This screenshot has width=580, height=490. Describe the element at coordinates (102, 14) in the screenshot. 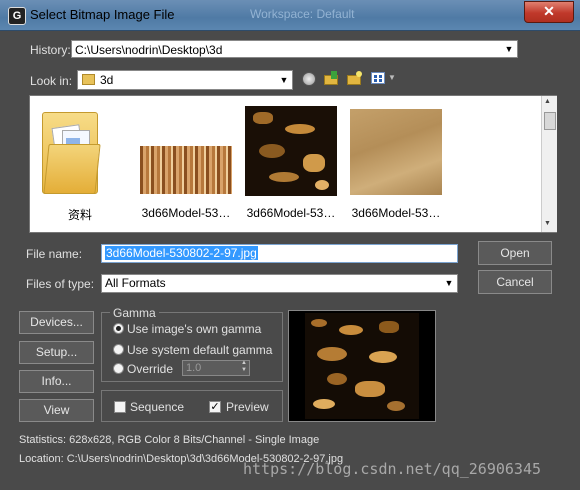

I see `window-title: Select Bitmap Image File` at that location.